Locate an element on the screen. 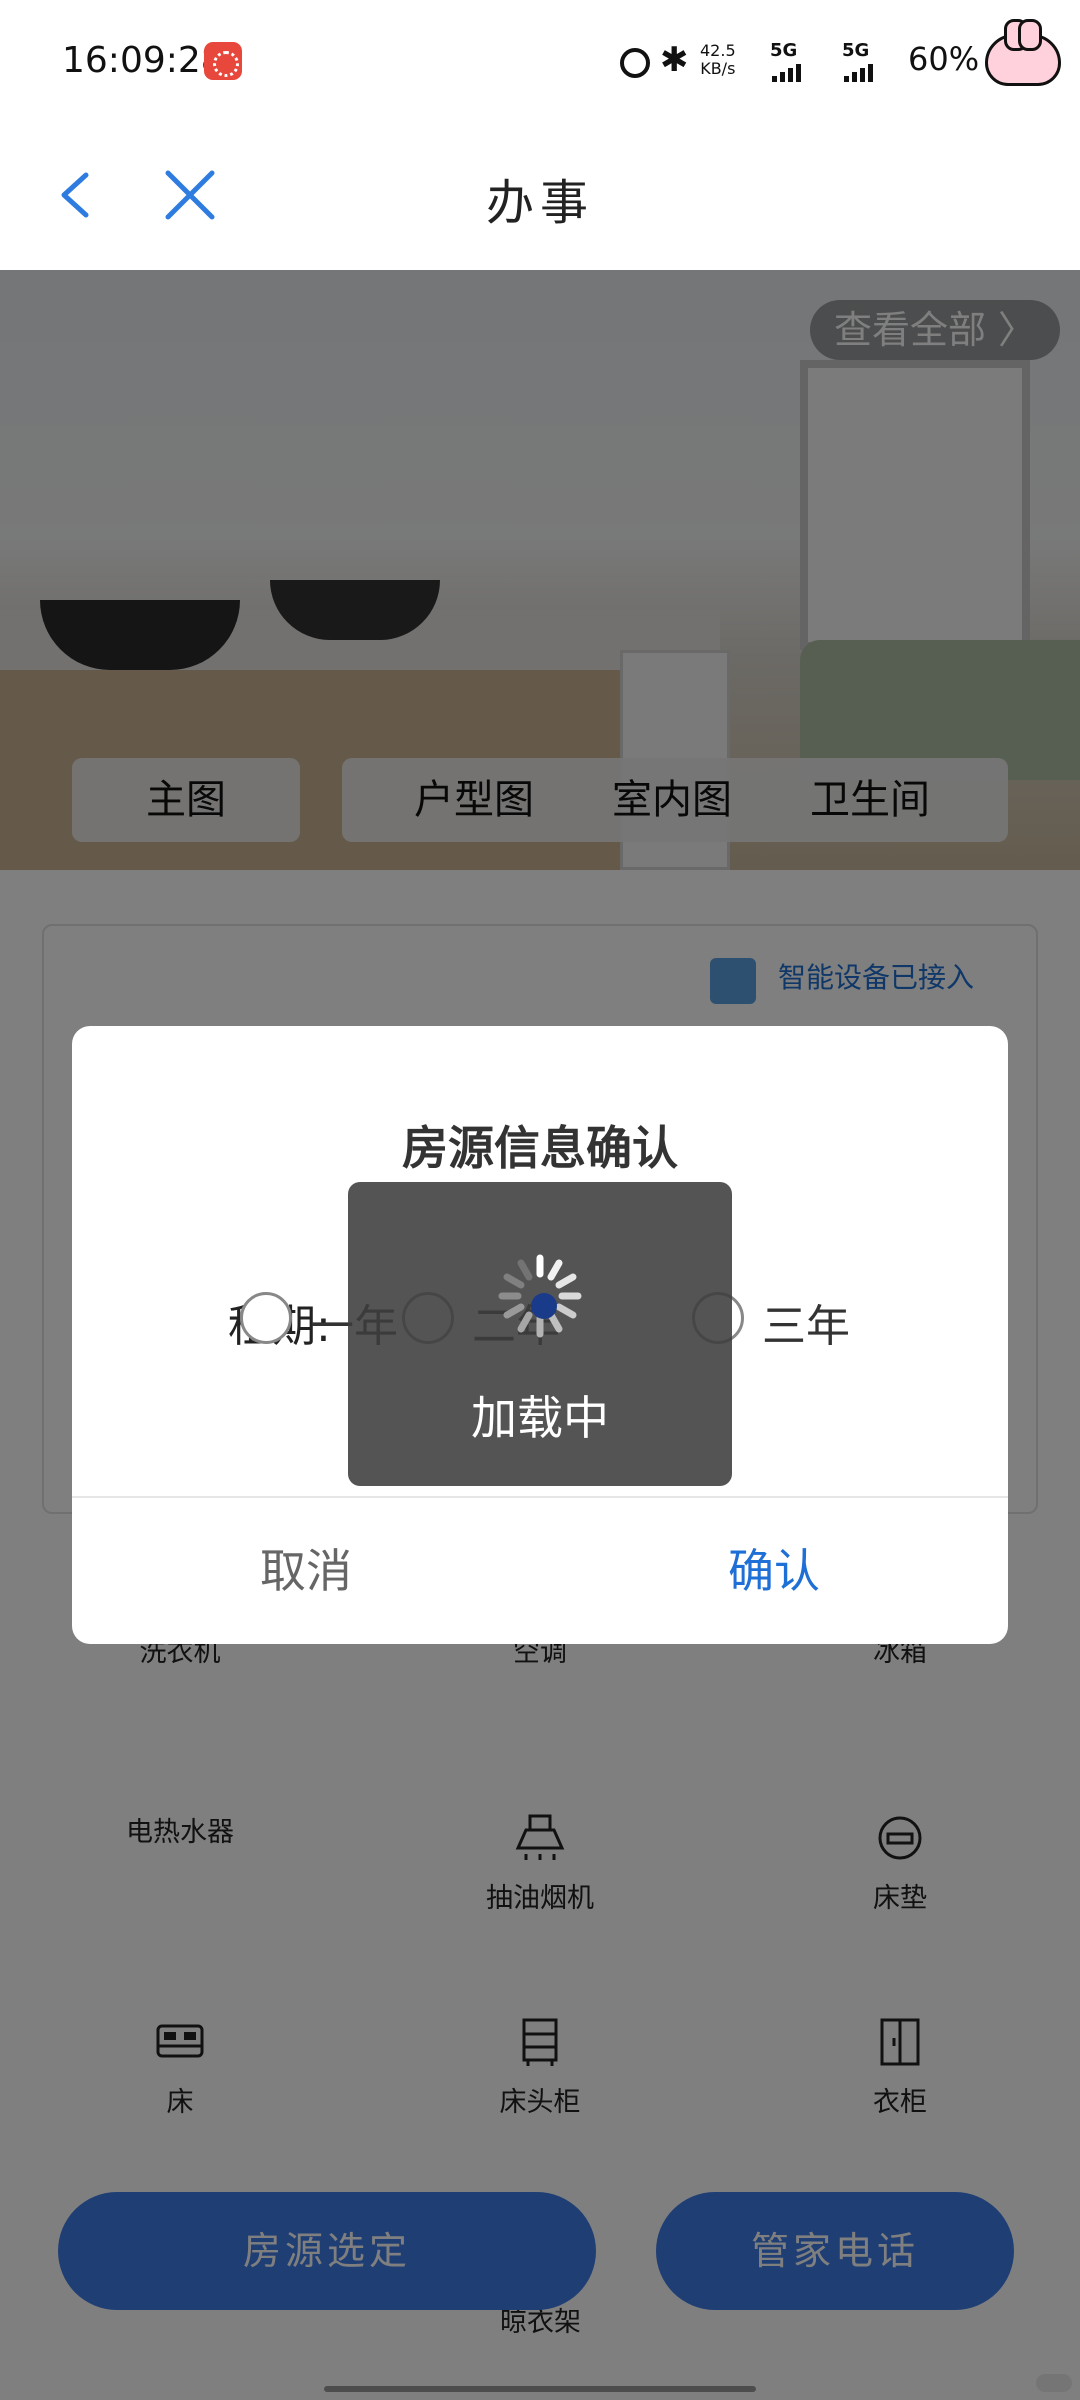 The width and height of the screenshot is (1080, 2400). status-time: 16:09:28 is located at coordinates (143, 60).